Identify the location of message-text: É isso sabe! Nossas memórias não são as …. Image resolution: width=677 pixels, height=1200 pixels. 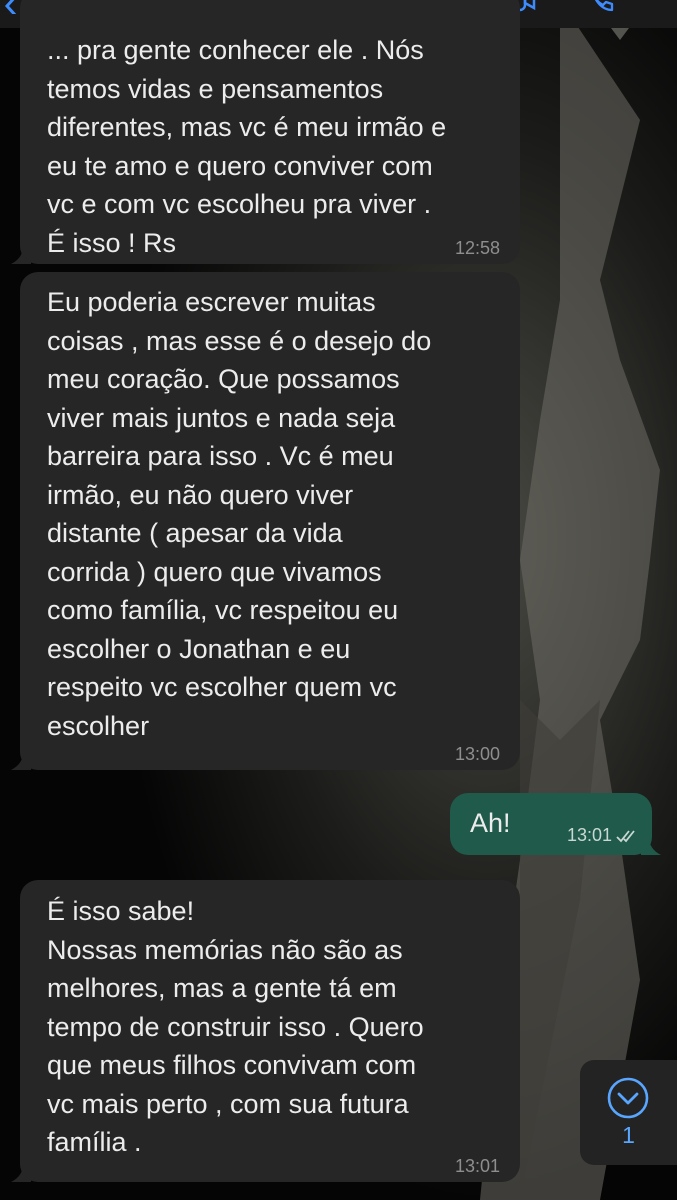
(235, 1026).